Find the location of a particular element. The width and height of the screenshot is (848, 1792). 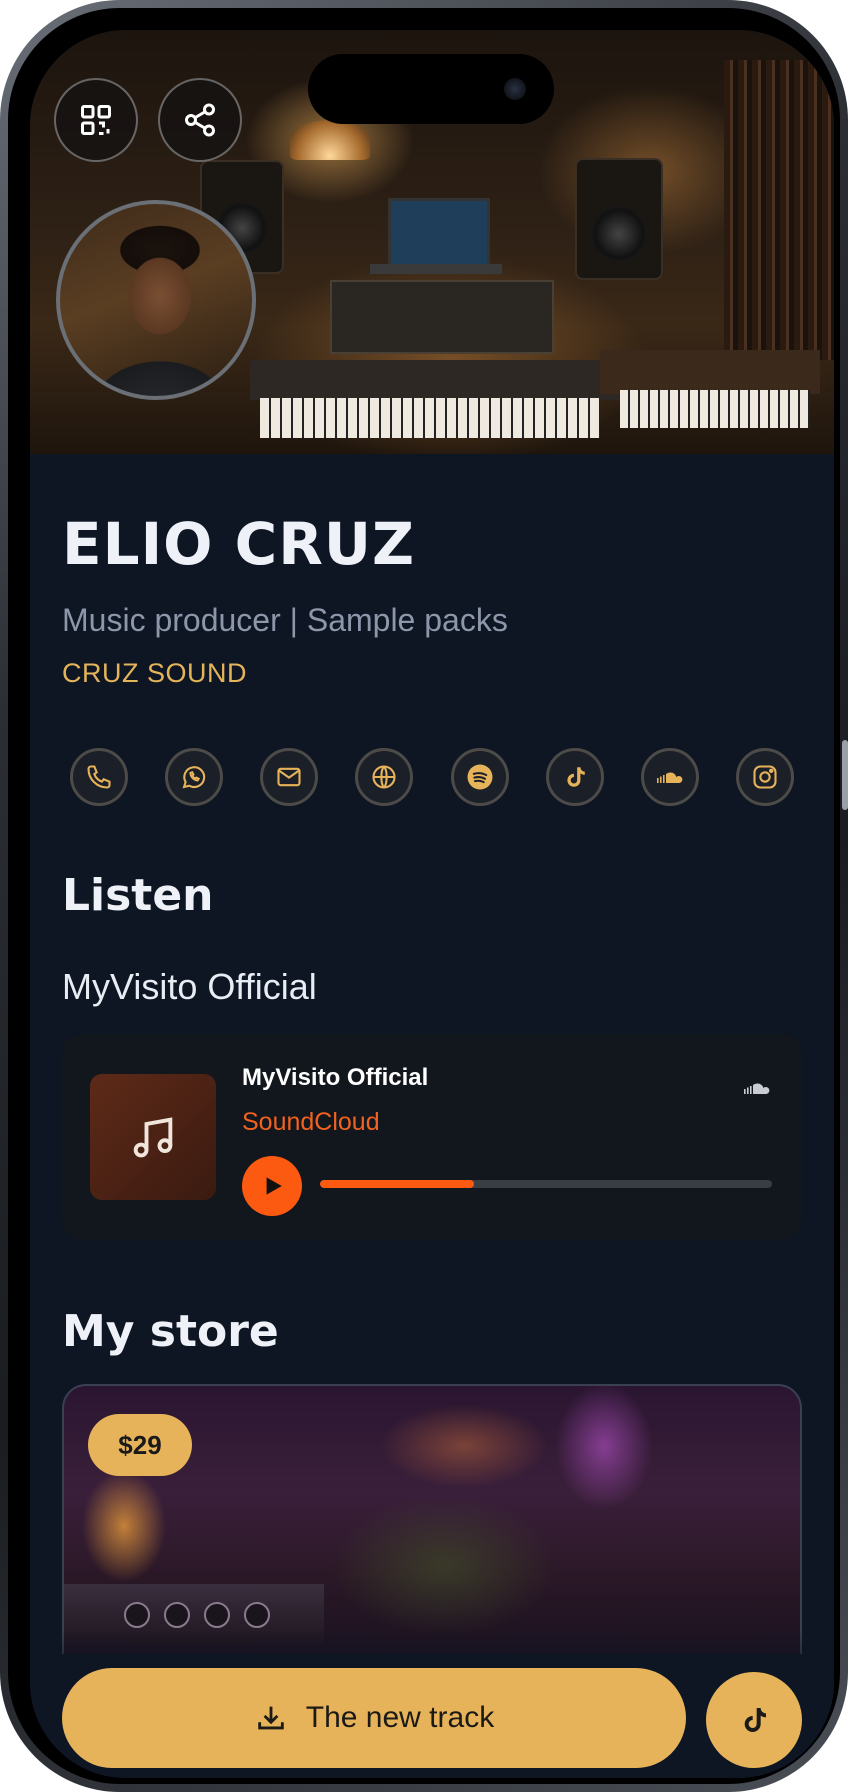

track-artwork is located at coordinates (153, 1137).